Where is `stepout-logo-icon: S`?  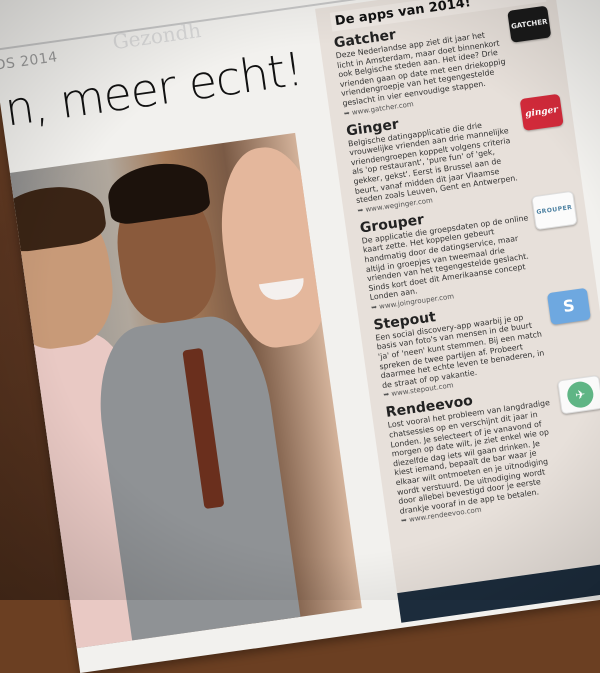
stepout-logo-icon: S is located at coordinates (568, 306).